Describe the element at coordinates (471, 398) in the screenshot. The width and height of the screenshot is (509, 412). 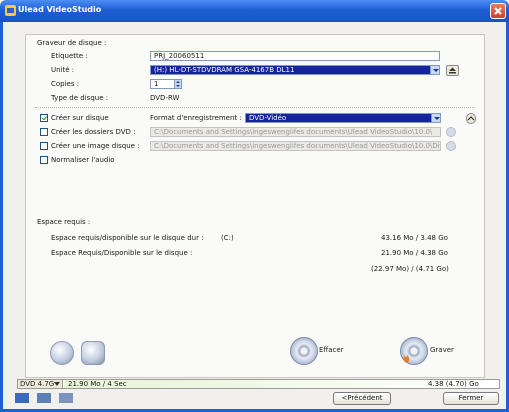
I see `close-window-button: Fermer` at that location.